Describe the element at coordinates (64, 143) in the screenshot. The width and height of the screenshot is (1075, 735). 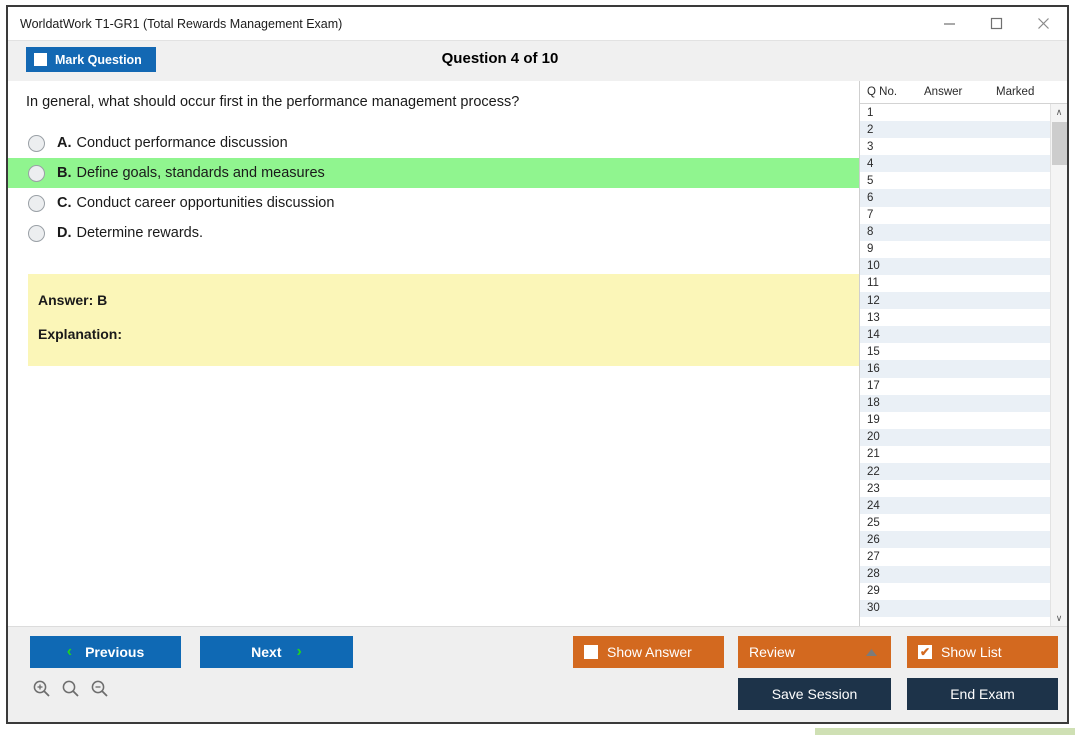
I see `option-letter-a: A.` at that location.